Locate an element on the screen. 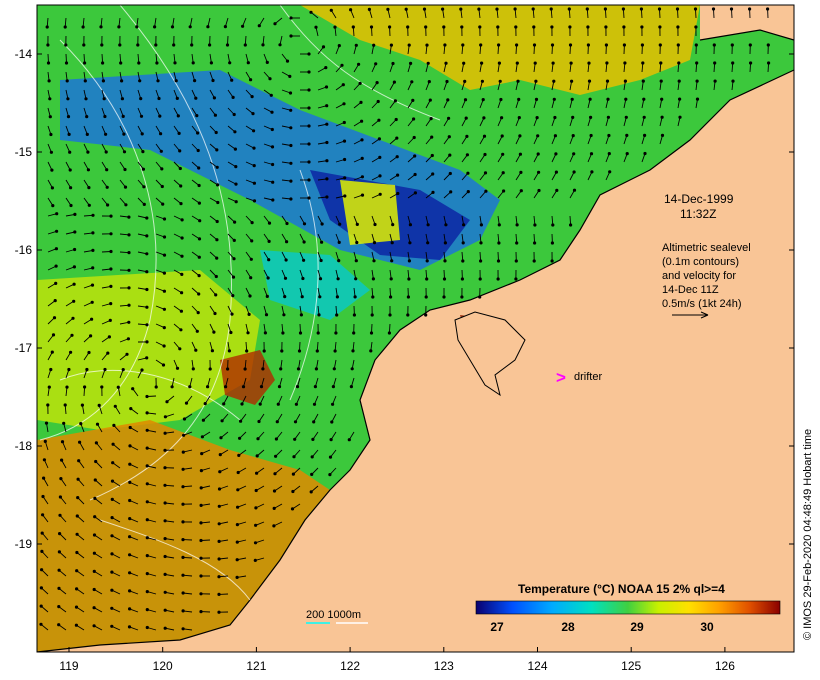 This screenshot has width=820, height=680. altimetry-line-1: Altimetric sealevel is located at coordinates (706, 248).